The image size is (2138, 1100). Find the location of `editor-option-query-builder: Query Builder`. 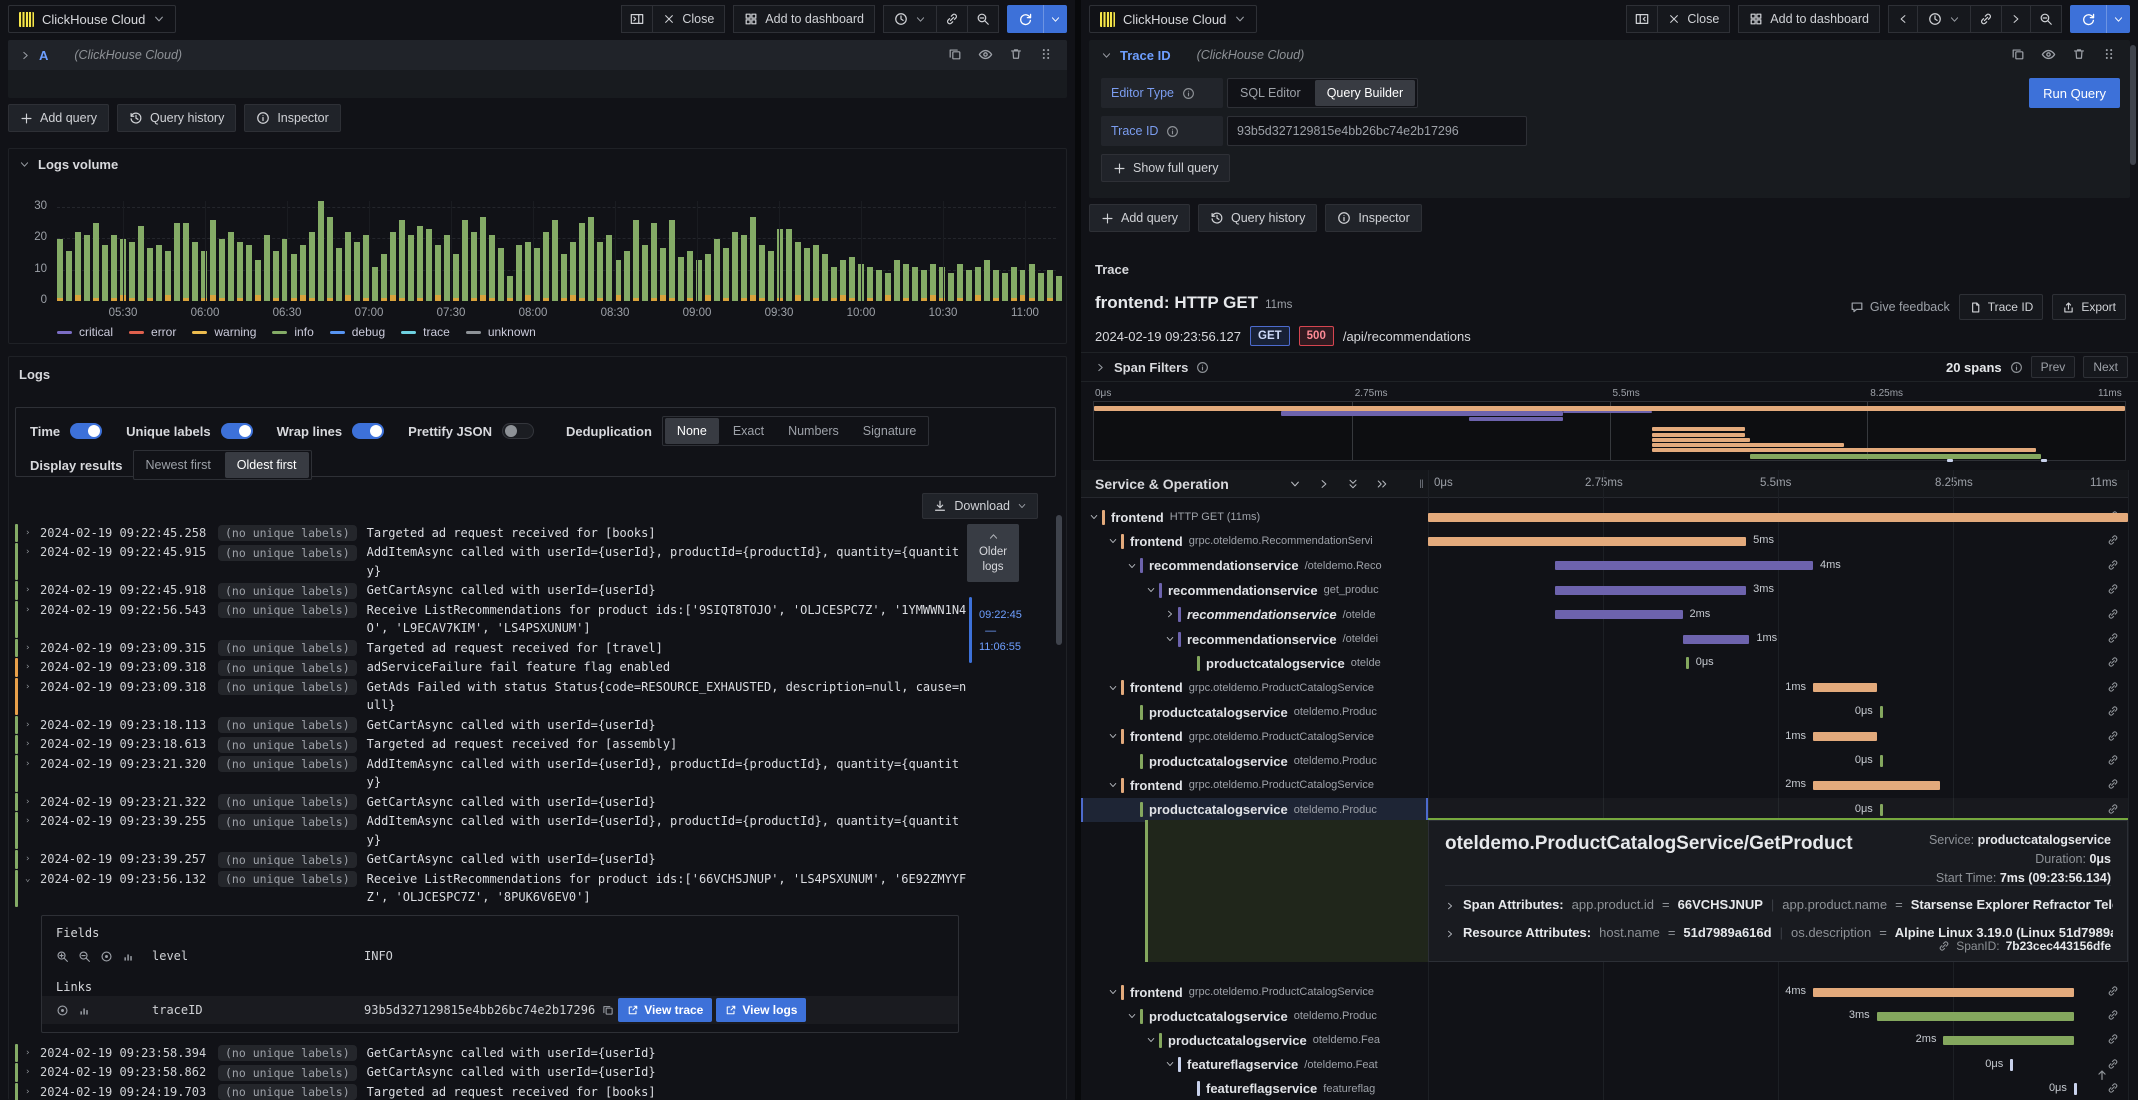

editor-option-query-builder: Query Builder is located at coordinates (1365, 93).